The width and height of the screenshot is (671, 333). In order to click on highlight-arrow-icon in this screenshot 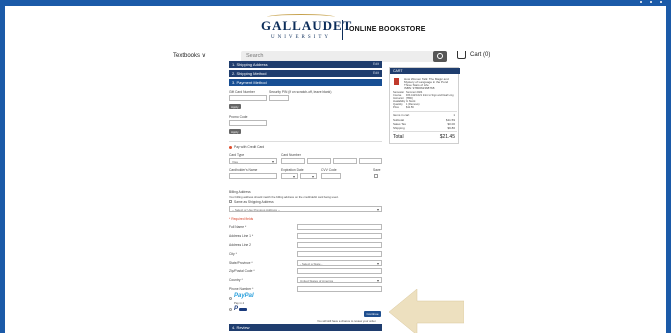, I will do `click(426, 311)`.